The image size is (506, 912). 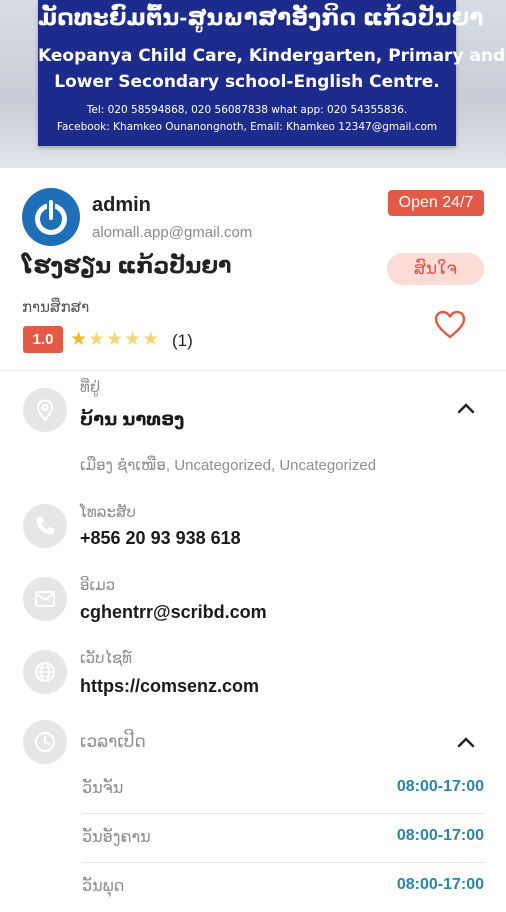 What do you see at coordinates (283, 790) in the screenshot?
I see `hours-list-item: ວັນຈັນ 08:00-17:00` at bounding box center [283, 790].